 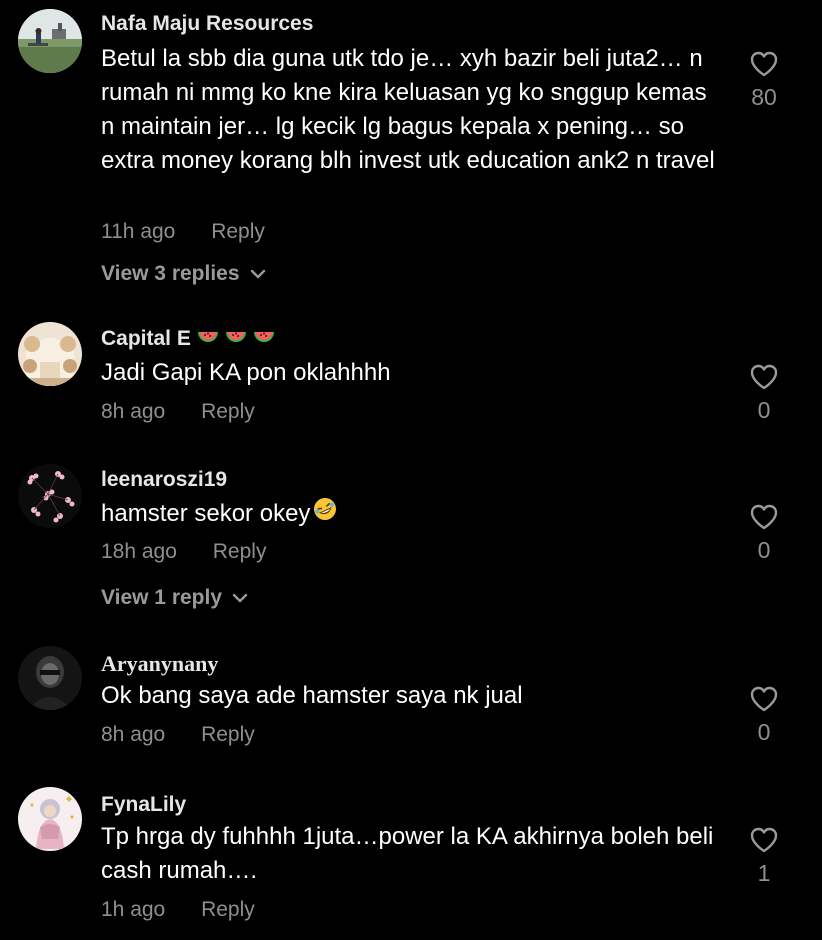 I want to click on comment-text: Jadi Gapi KA pon oklahhhh, so click(x=246, y=372).